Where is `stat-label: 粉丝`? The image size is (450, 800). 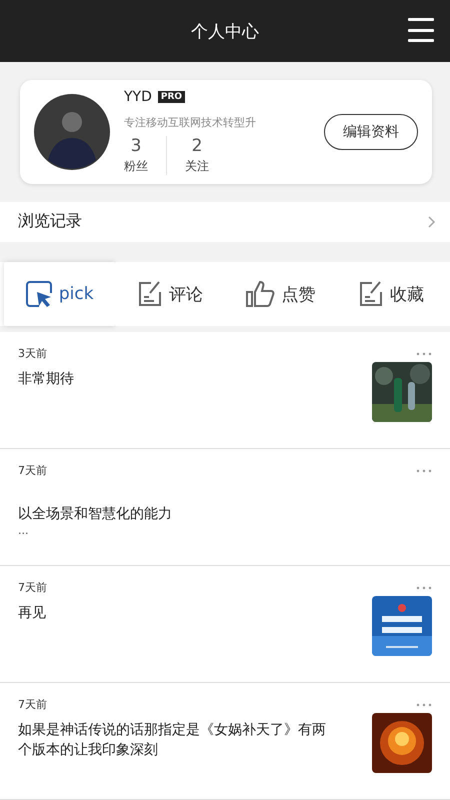
stat-label: 粉丝 is located at coordinates (136, 166).